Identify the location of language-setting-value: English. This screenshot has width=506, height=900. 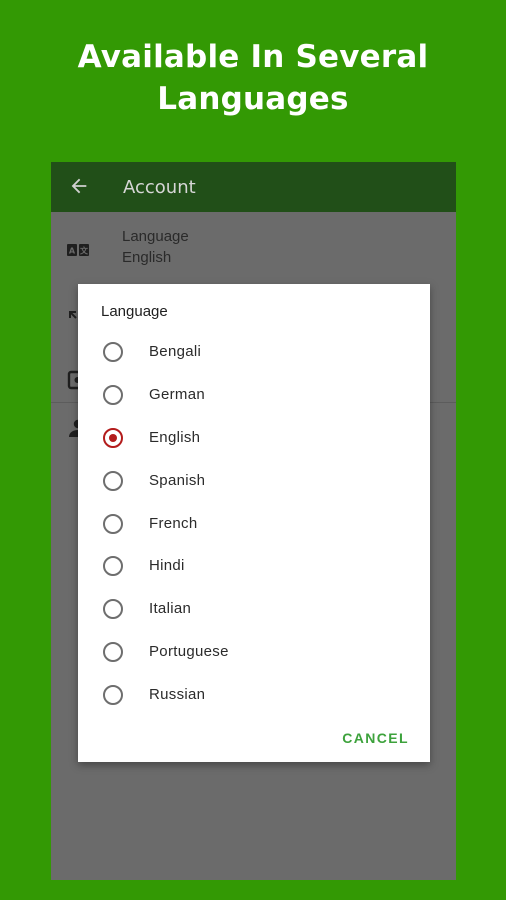
(147, 257).